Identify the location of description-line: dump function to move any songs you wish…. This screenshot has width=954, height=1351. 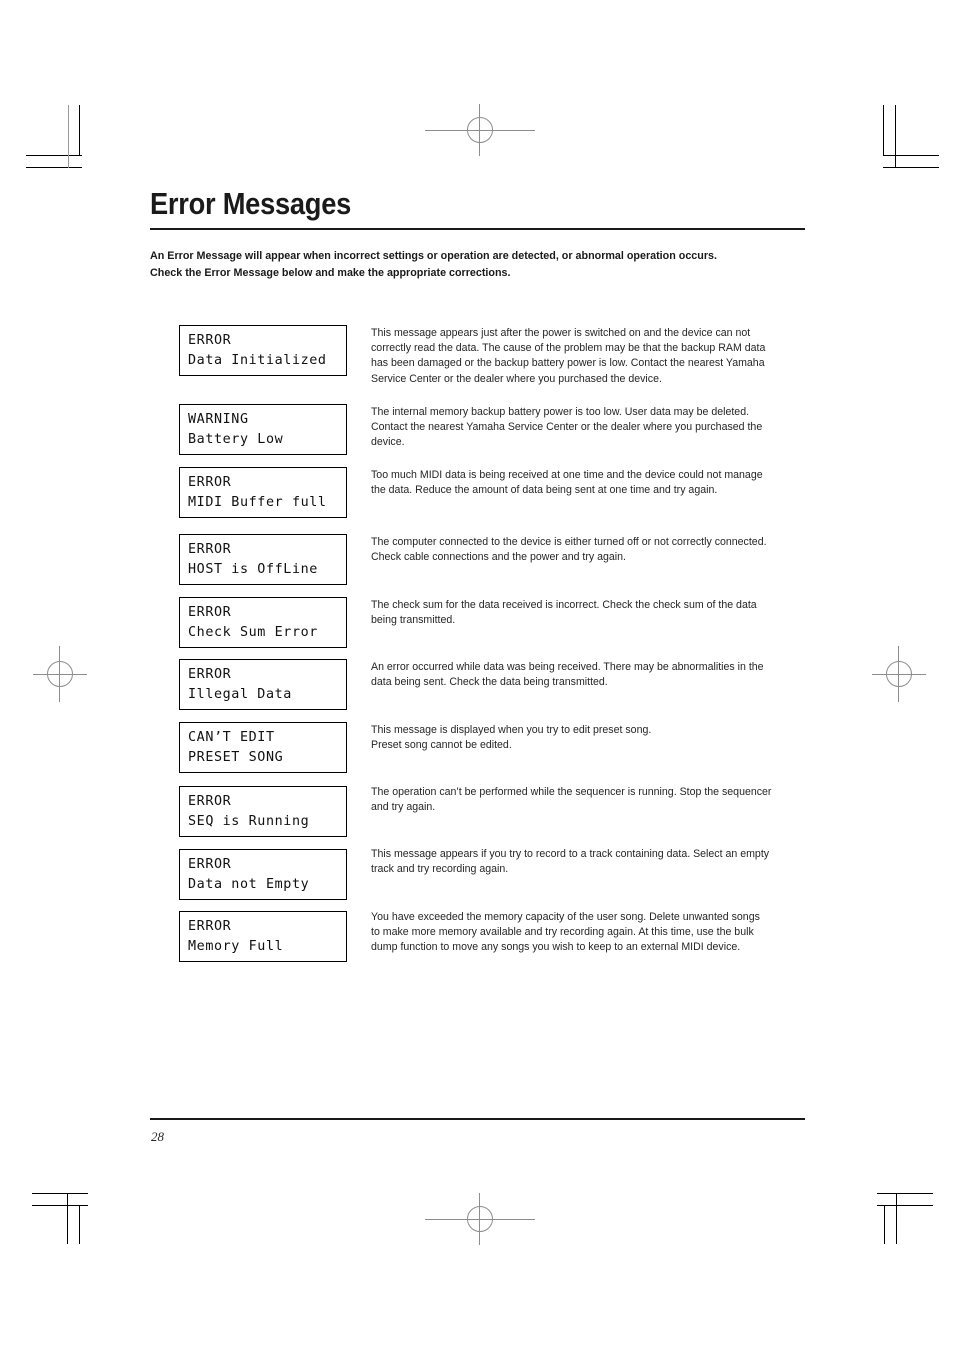
(556, 947).